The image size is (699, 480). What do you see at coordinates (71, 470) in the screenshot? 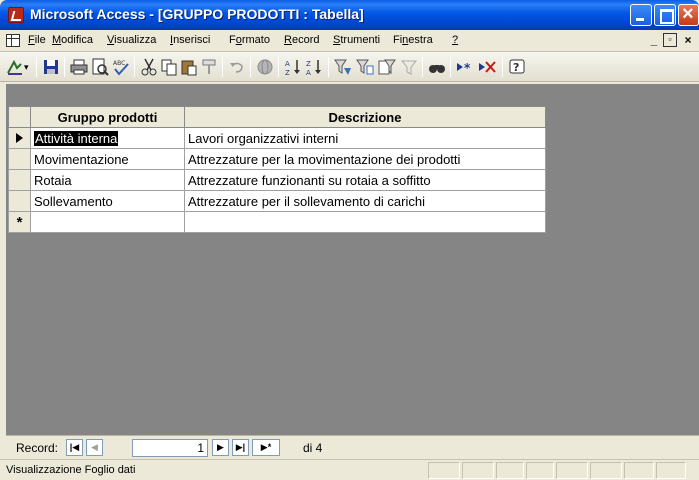
I see `status-text: Visualizzazione Foglio dati` at bounding box center [71, 470].